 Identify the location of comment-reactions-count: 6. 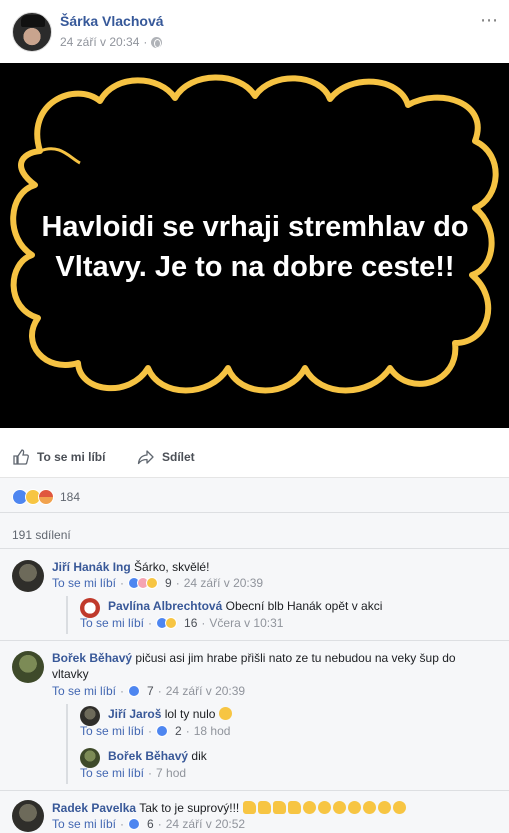
(150, 824).